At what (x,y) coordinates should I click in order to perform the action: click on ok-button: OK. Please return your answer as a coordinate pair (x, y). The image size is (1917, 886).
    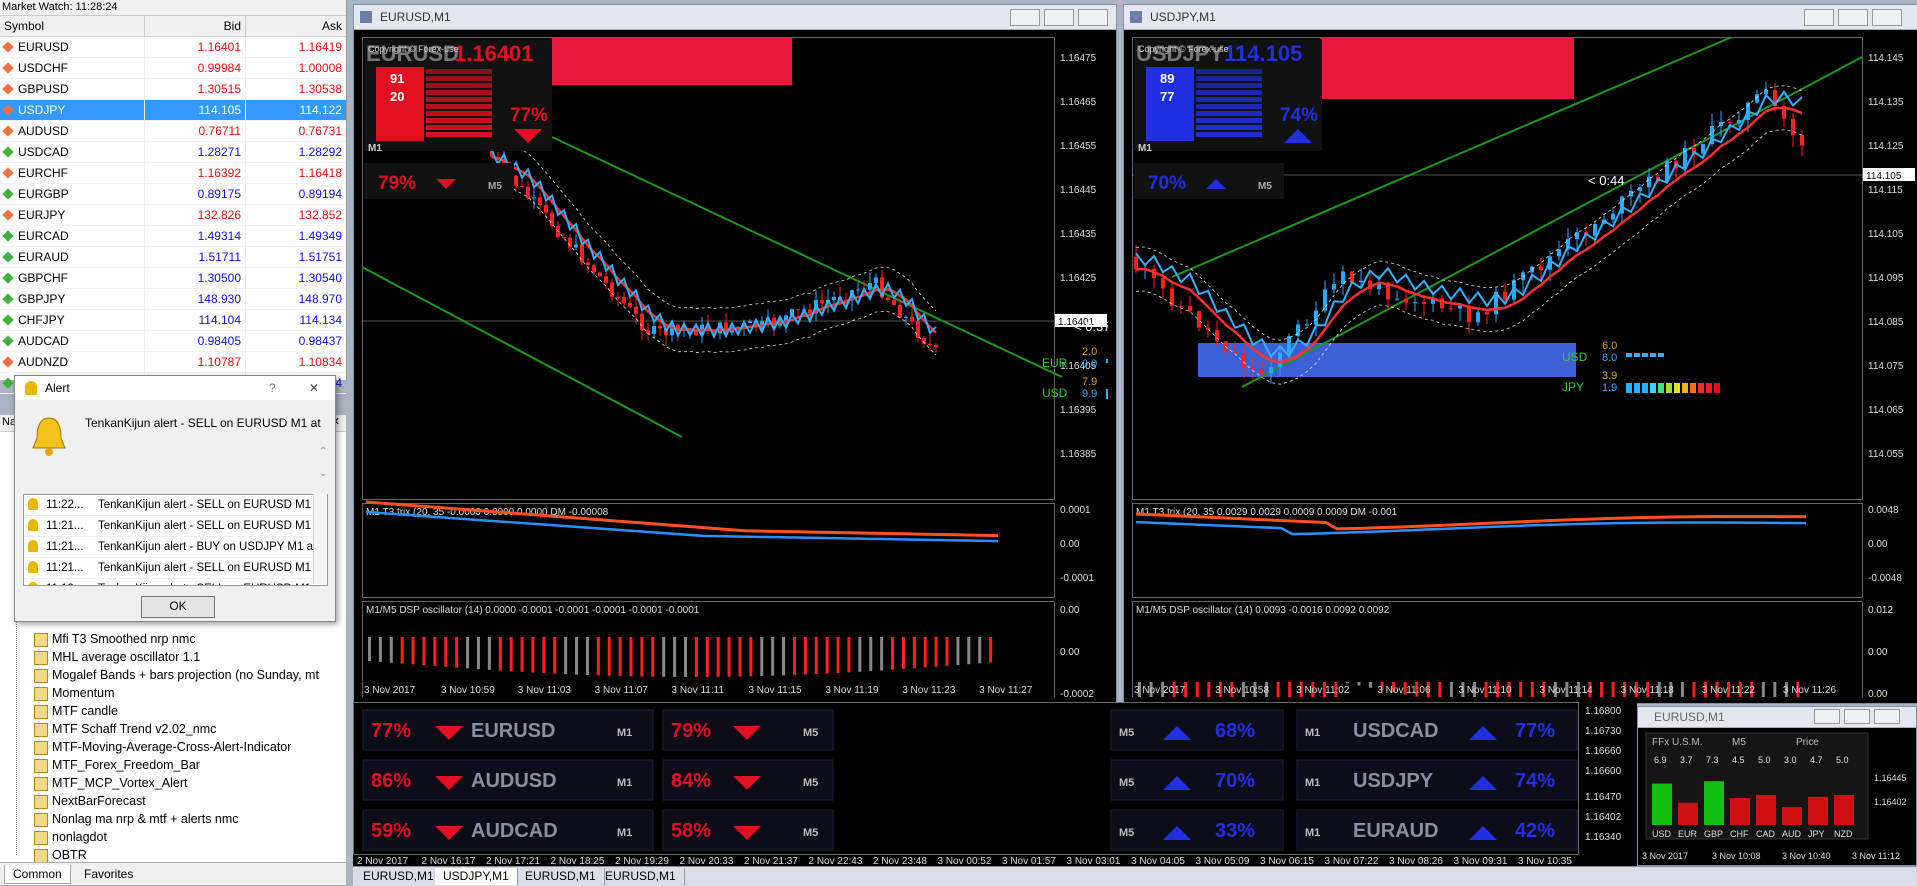
    Looking at the image, I should click on (178, 607).